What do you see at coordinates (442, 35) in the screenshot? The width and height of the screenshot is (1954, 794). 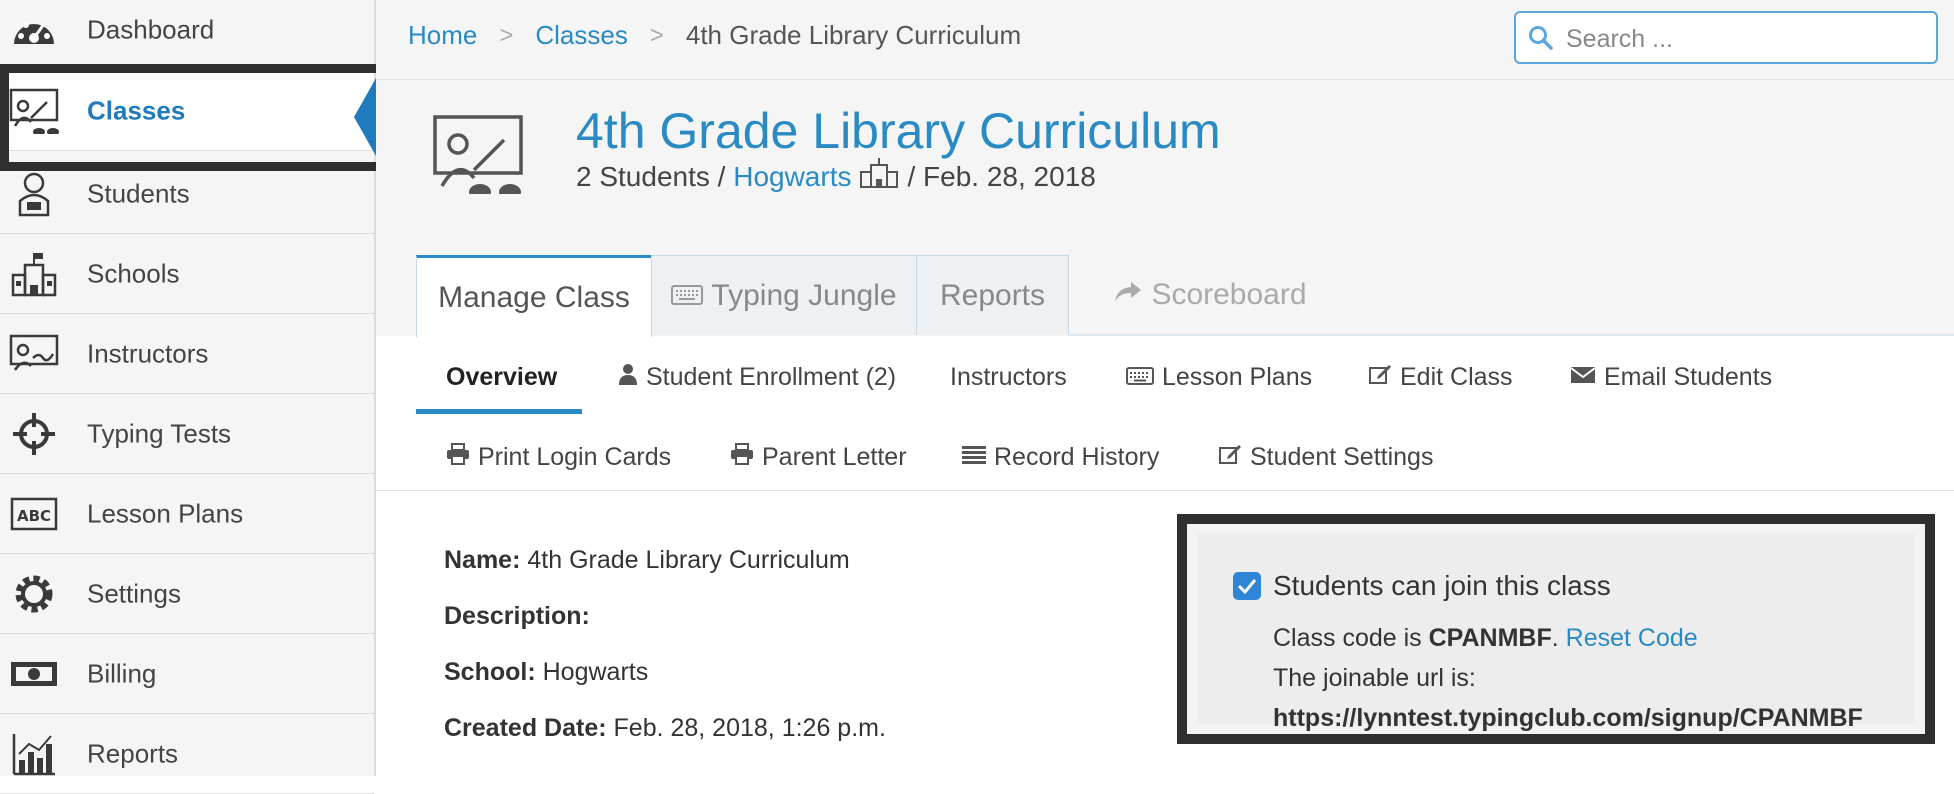 I see `breadcrumb-home-link: Home` at bounding box center [442, 35].